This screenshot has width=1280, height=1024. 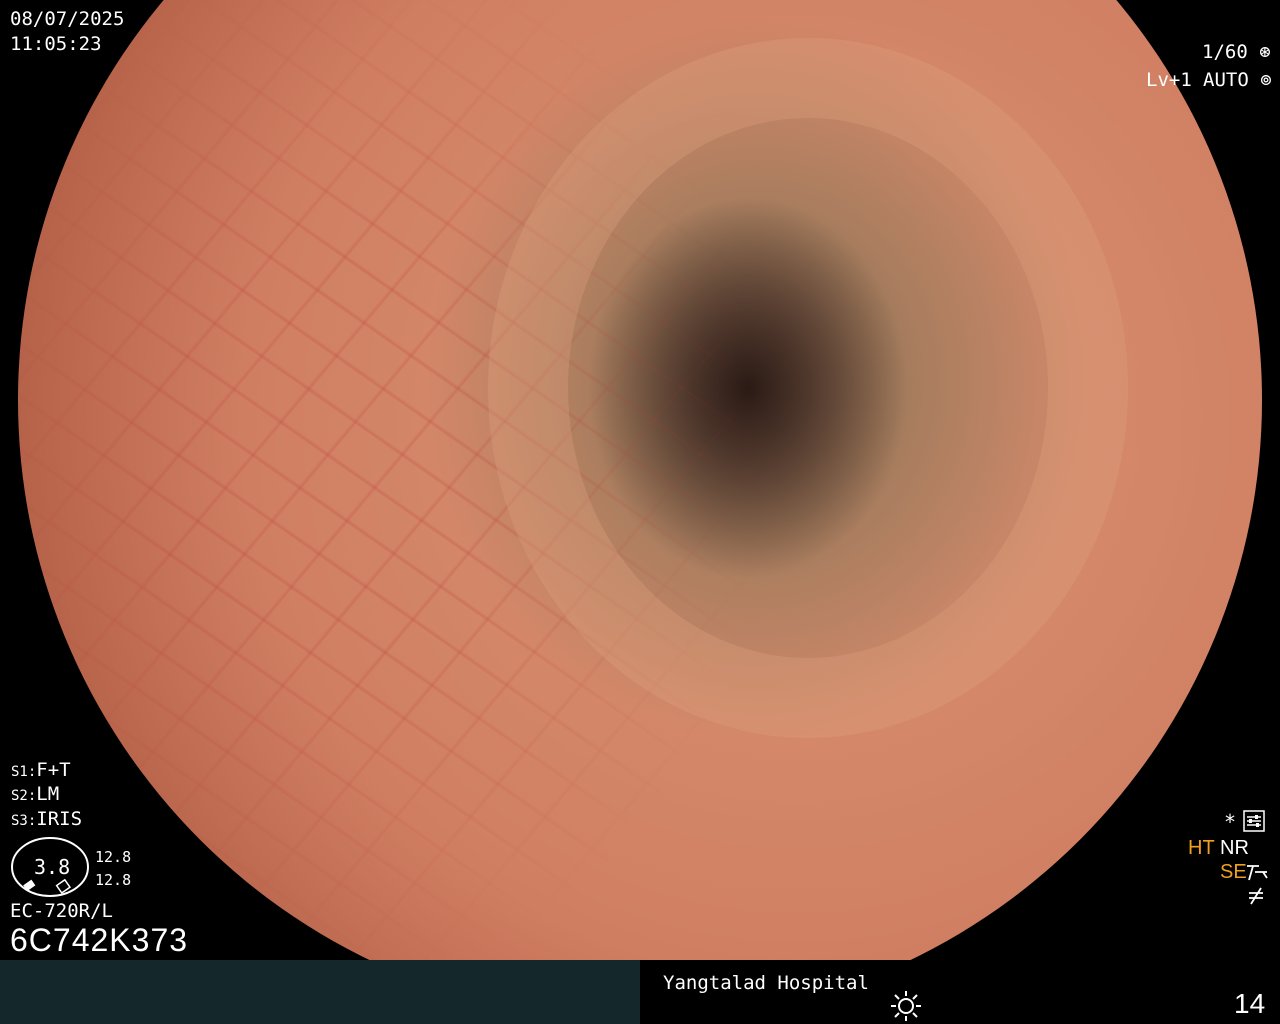 What do you see at coordinates (52, 867) in the screenshot?
I see `gauge-value: 3.8` at bounding box center [52, 867].